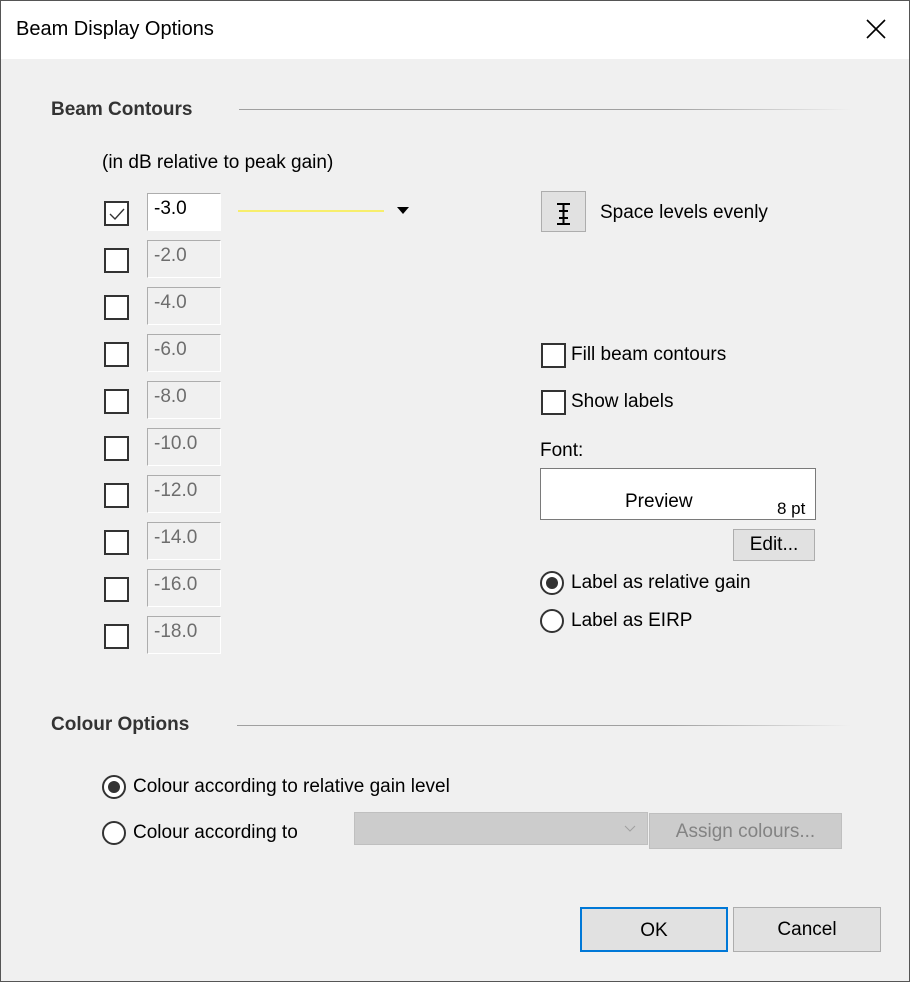 This screenshot has height=982, width=910. I want to click on checkmark-icon, so click(117, 214).